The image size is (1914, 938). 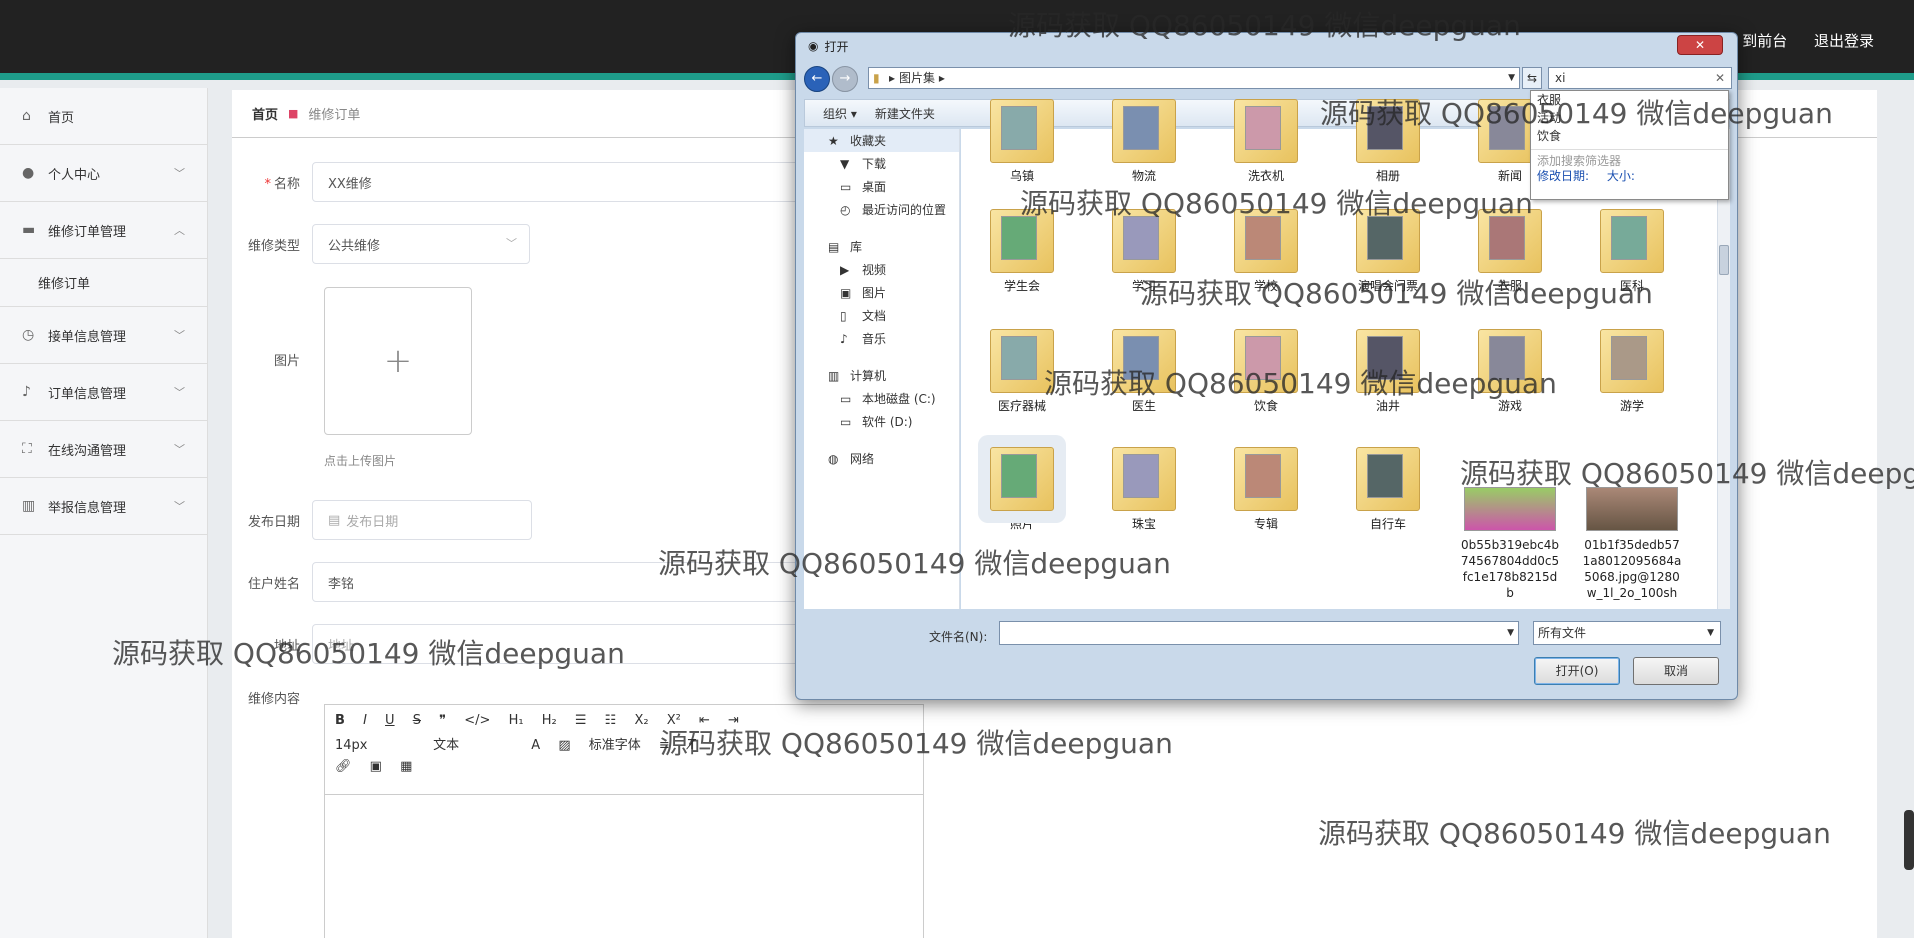 I want to click on font-size-select: 14px, so click(x=375, y=745).